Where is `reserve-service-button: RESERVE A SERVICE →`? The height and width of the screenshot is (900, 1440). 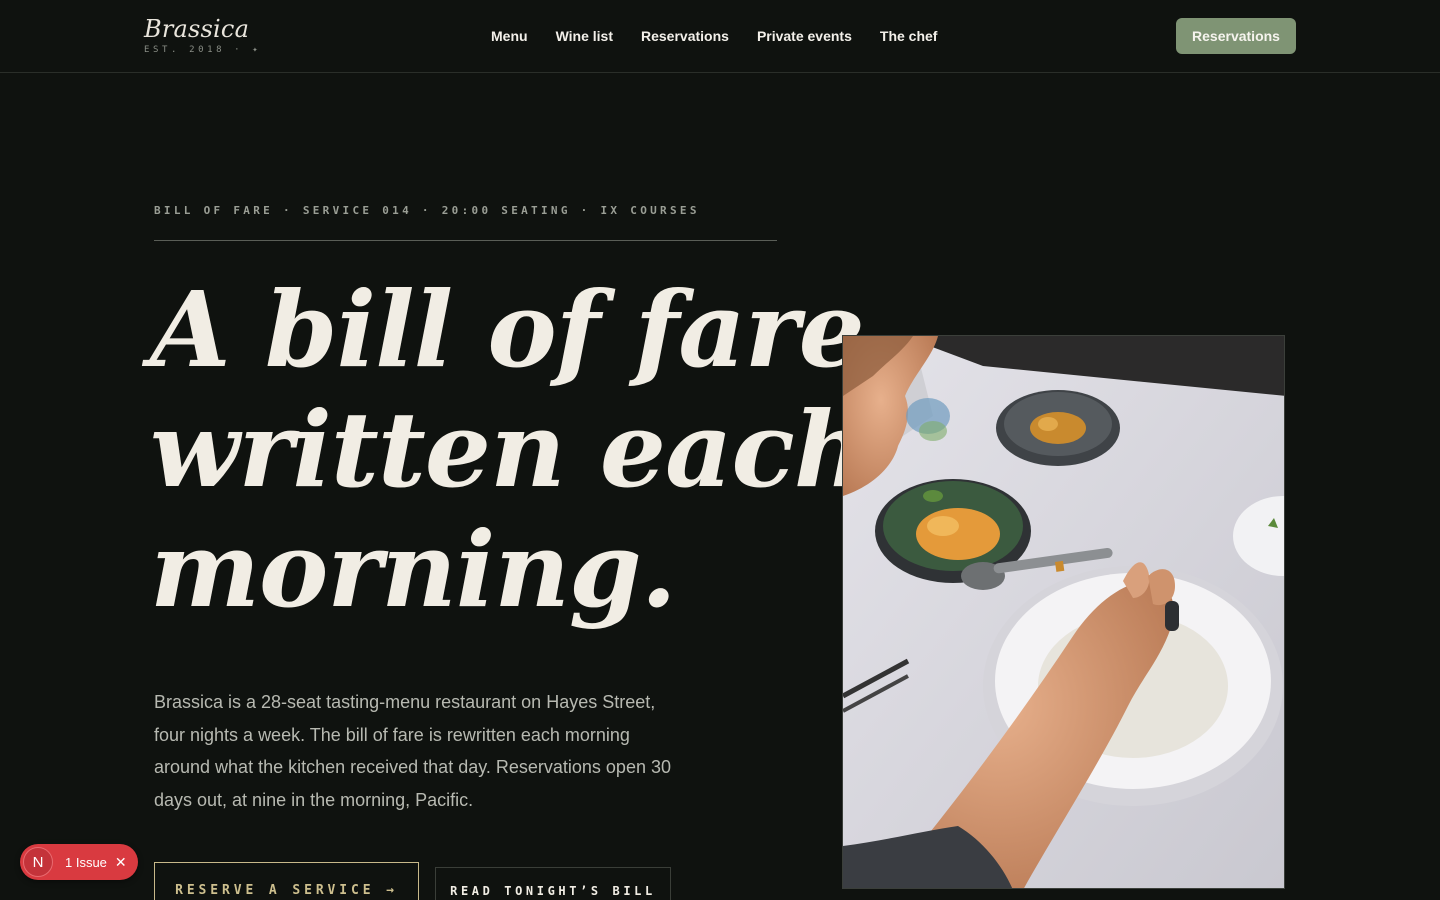 reserve-service-button: RESERVE A SERVICE → is located at coordinates (286, 881).